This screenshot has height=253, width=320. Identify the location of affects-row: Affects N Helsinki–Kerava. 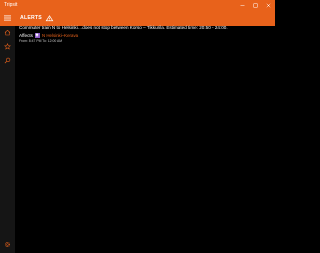
(144, 35).